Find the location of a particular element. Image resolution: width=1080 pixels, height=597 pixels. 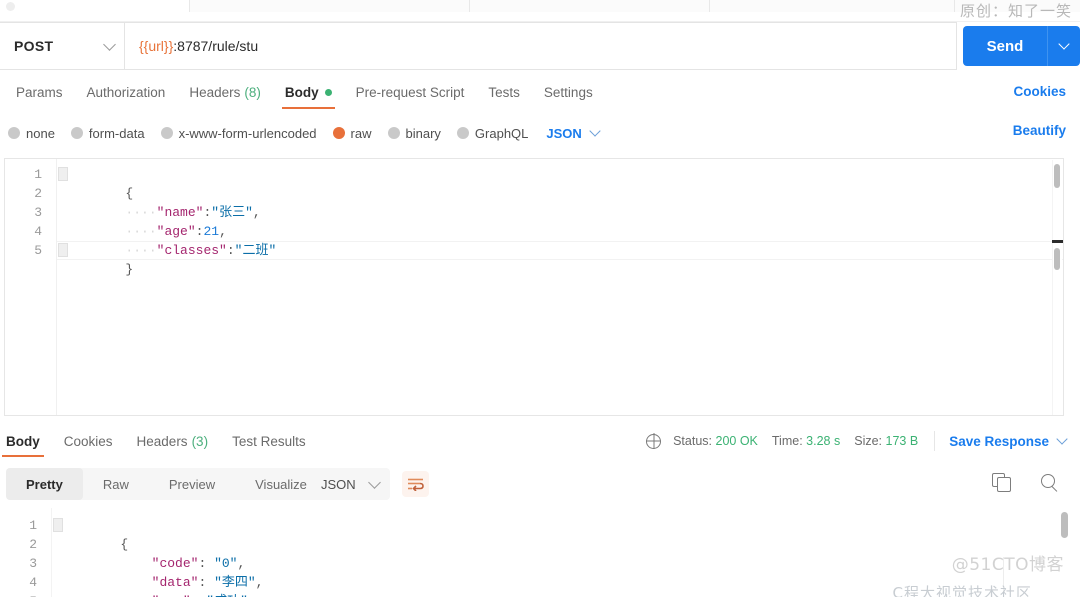

wrap-text-icon is located at coordinates (416, 484).